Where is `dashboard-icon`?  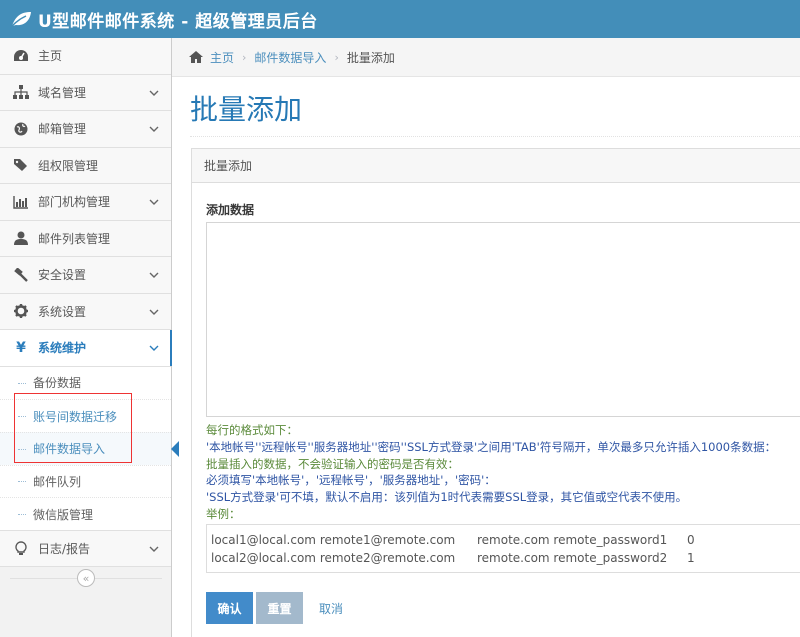
dashboard-icon is located at coordinates (21, 56).